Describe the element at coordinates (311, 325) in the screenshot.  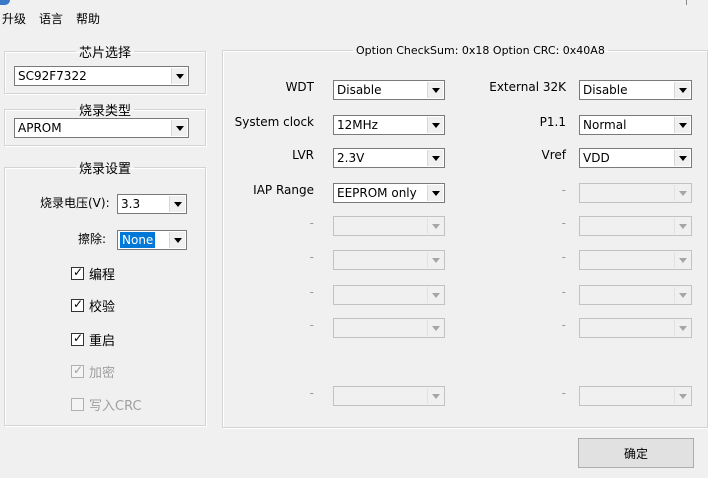
I see `left-option-label-7: -` at that location.